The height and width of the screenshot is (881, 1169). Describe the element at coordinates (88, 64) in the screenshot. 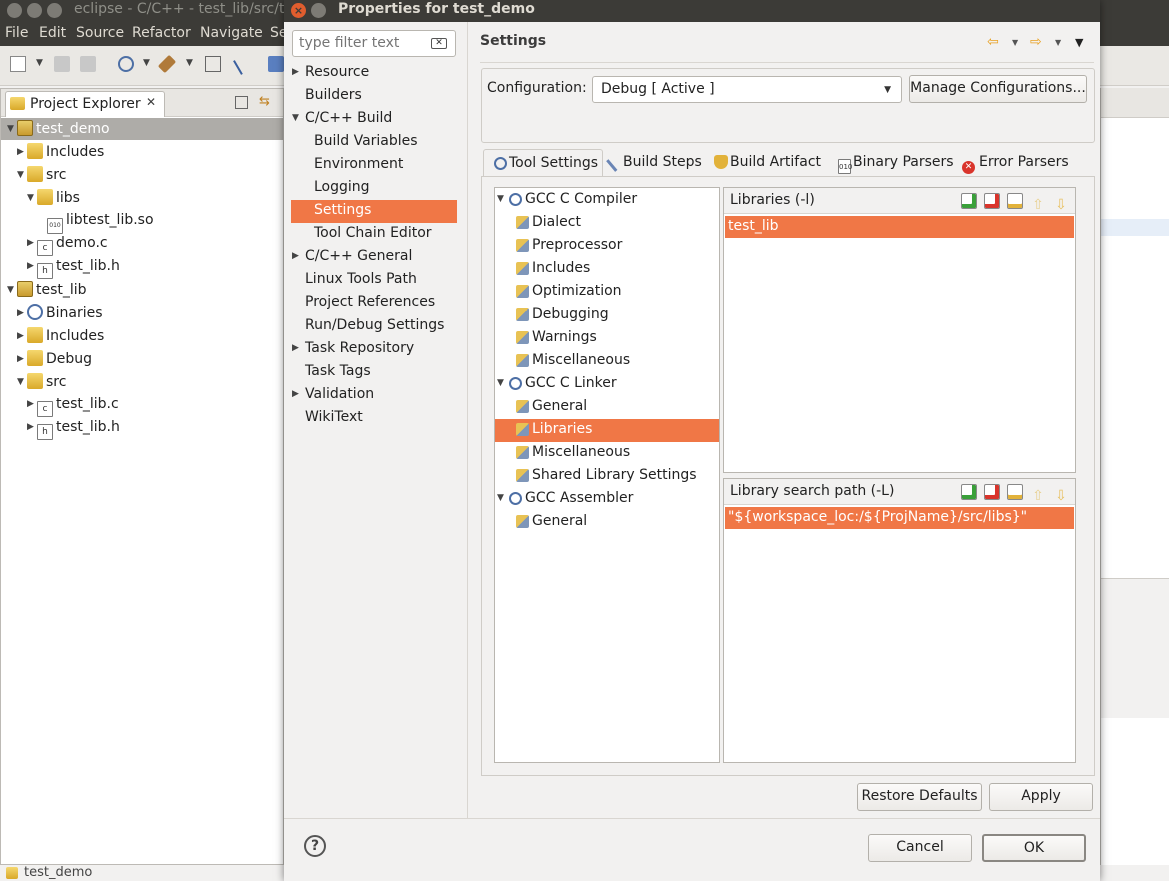

I see `save-all-icon` at that location.